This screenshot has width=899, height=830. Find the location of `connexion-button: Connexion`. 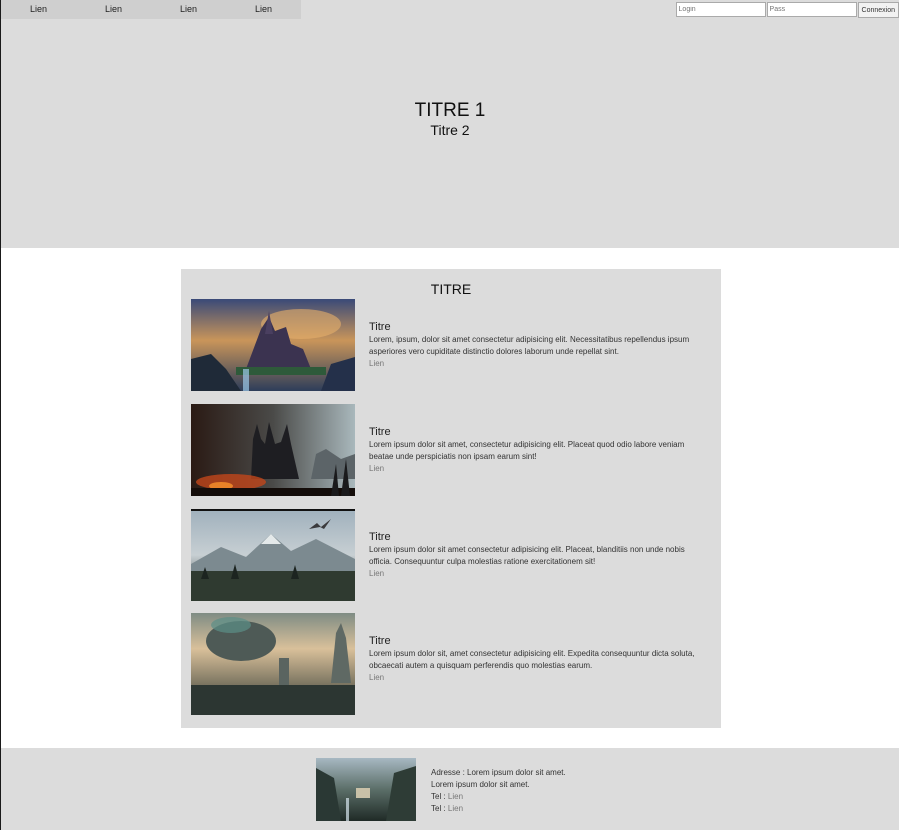

connexion-button: Connexion is located at coordinates (878, 10).